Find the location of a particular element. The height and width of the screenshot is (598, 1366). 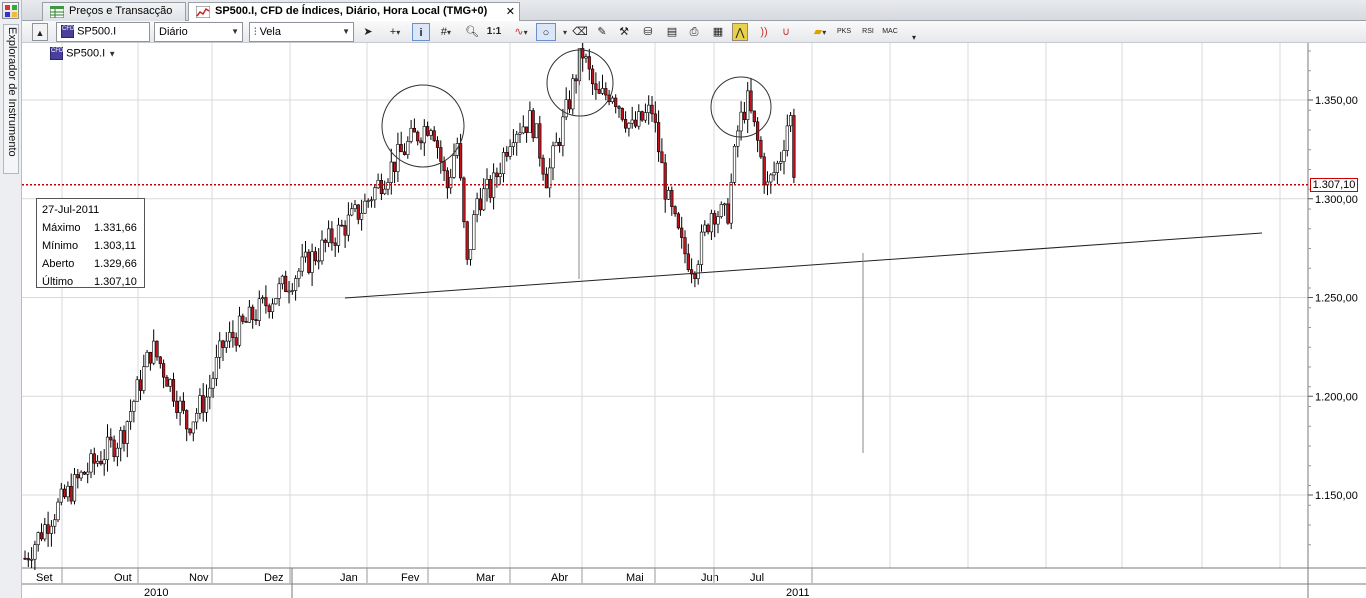

instrument-selector-value: SP500.I is located at coordinates (97, 31).